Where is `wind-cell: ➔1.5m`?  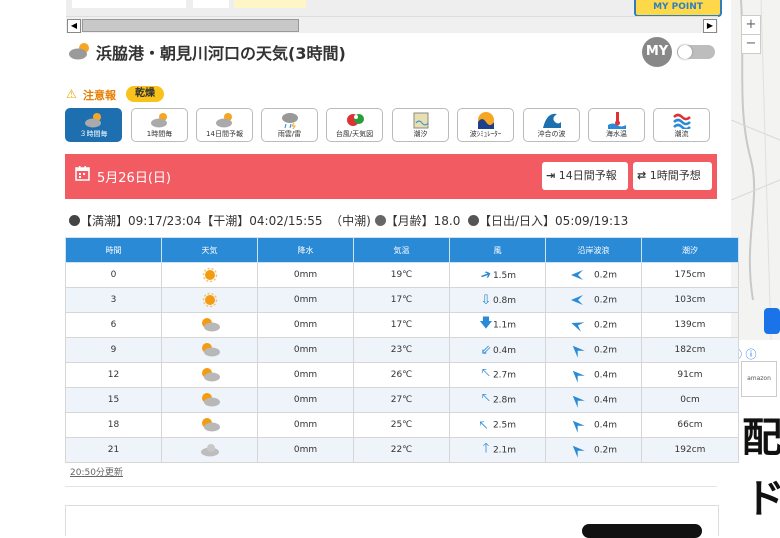 wind-cell: ➔1.5m is located at coordinates (497, 275).